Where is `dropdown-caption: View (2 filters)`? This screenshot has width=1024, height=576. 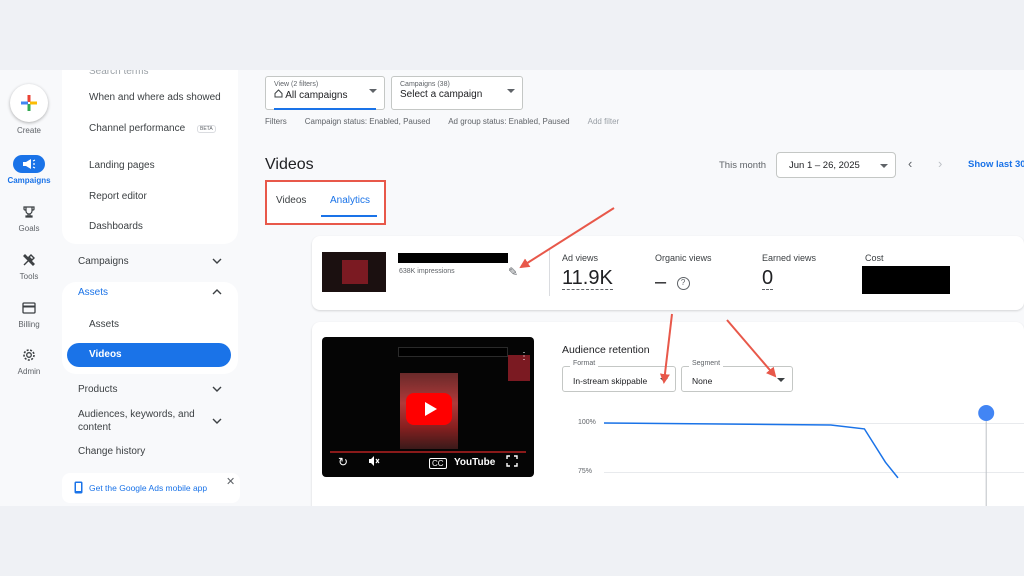
dropdown-caption: View (2 filters) is located at coordinates (296, 84).